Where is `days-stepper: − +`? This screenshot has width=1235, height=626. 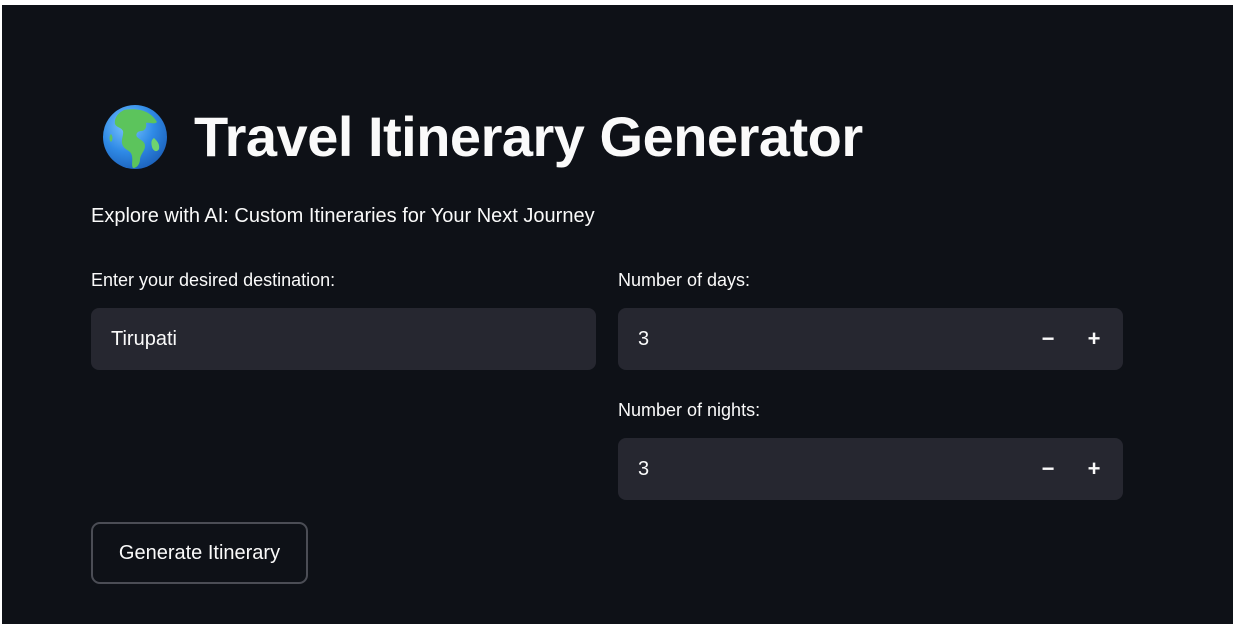
days-stepper: − + is located at coordinates (870, 339).